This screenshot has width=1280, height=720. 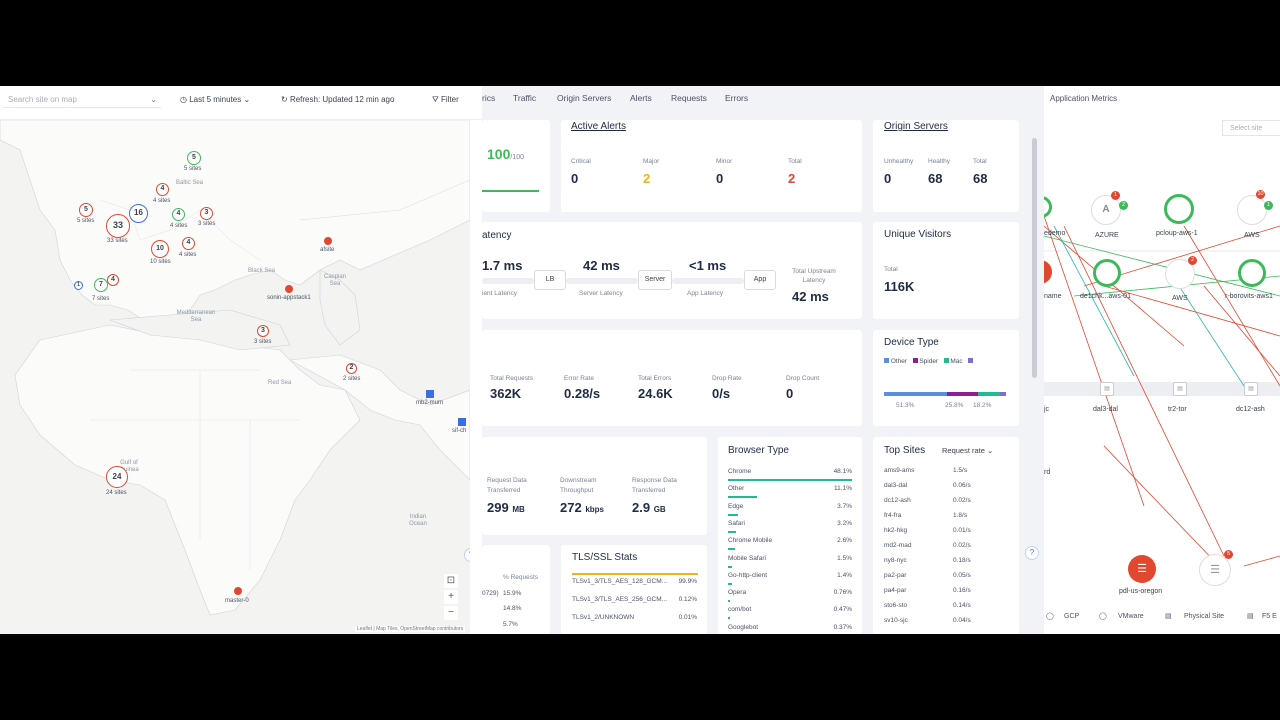 What do you see at coordinates (967, 450) in the screenshot?
I see `metric-select: Request rate ⌄` at bounding box center [967, 450].